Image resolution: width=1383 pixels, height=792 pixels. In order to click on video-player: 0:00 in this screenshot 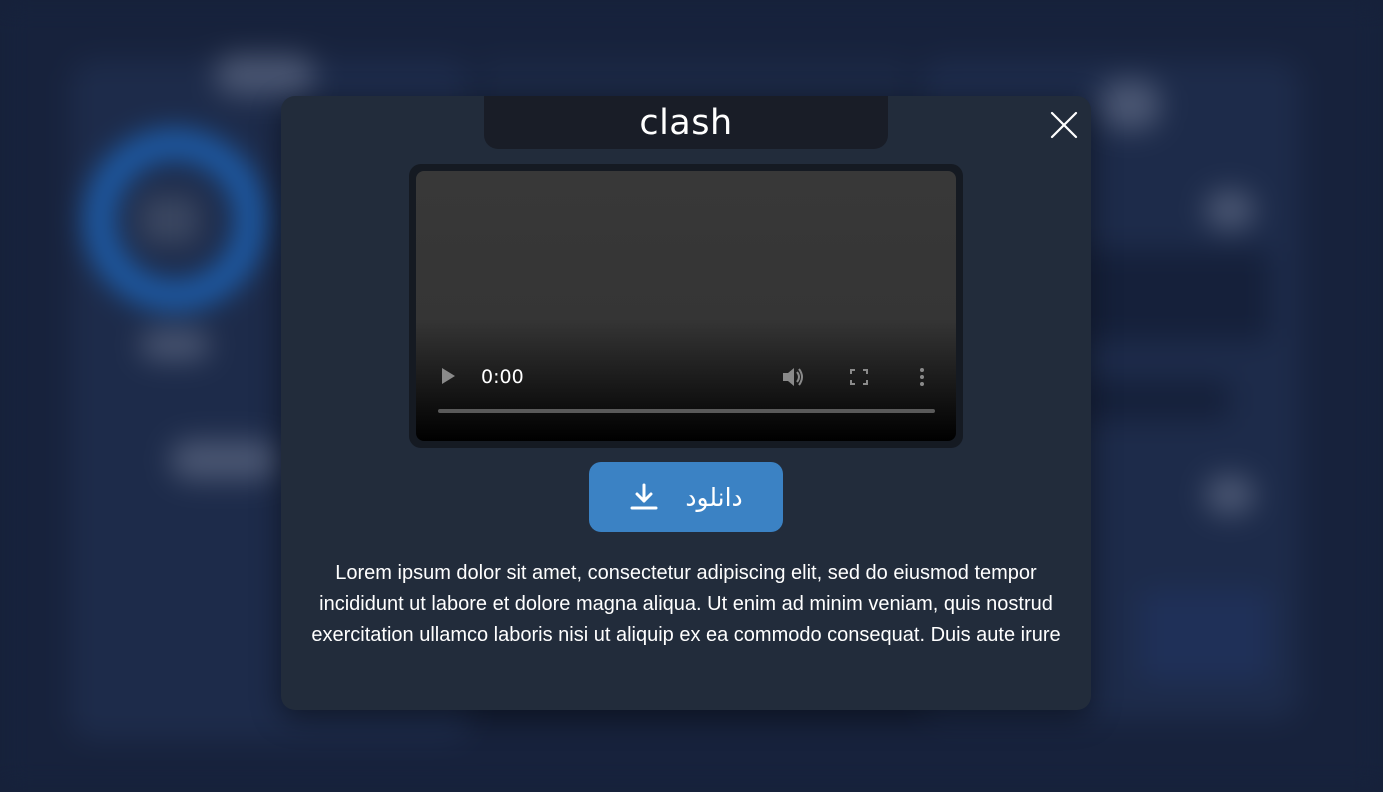, I will do `click(686, 306)`.